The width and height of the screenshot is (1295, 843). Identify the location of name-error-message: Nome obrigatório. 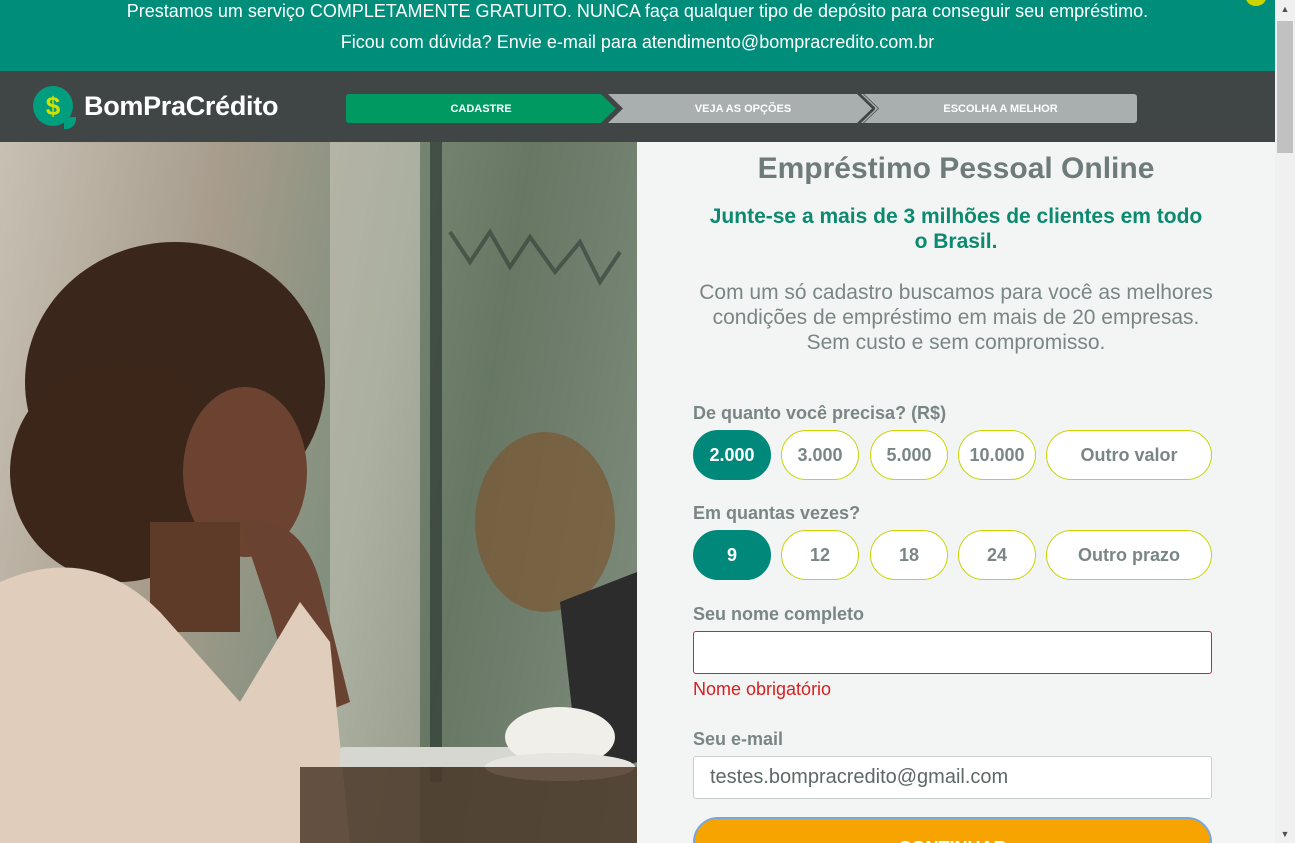
(762, 689).